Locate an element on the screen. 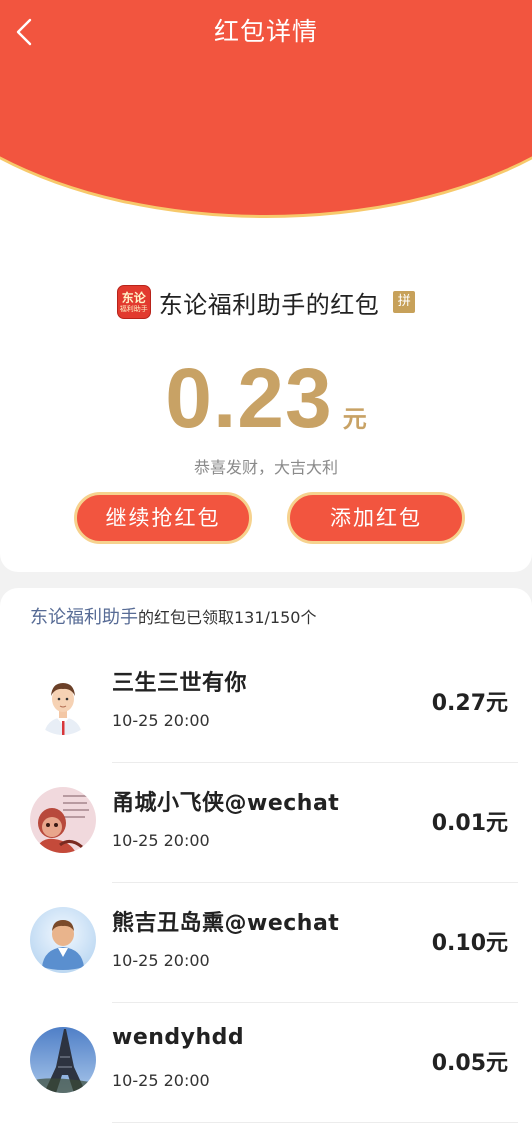 This screenshot has height=1128, width=532. sender-title: 东论福利助手的红包 is located at coordinates (269, 304).